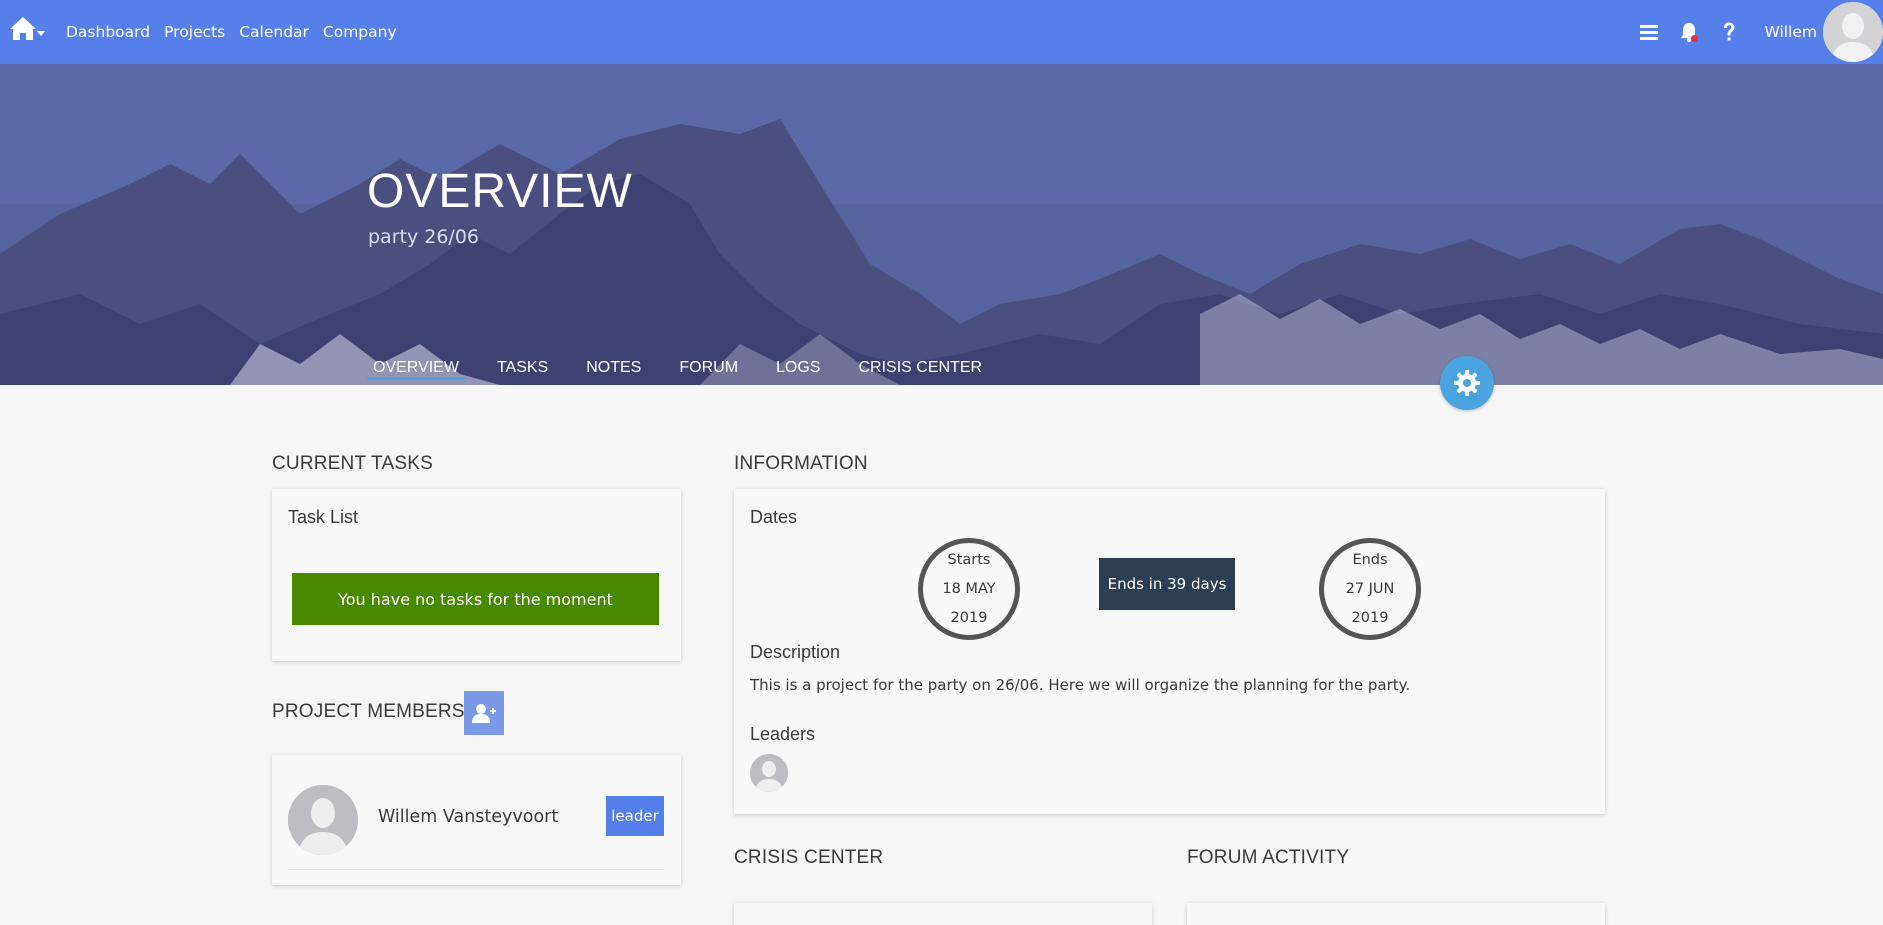 This screenshot has height=925, width=1883. I want to click on home-icon, so click(27, 28).